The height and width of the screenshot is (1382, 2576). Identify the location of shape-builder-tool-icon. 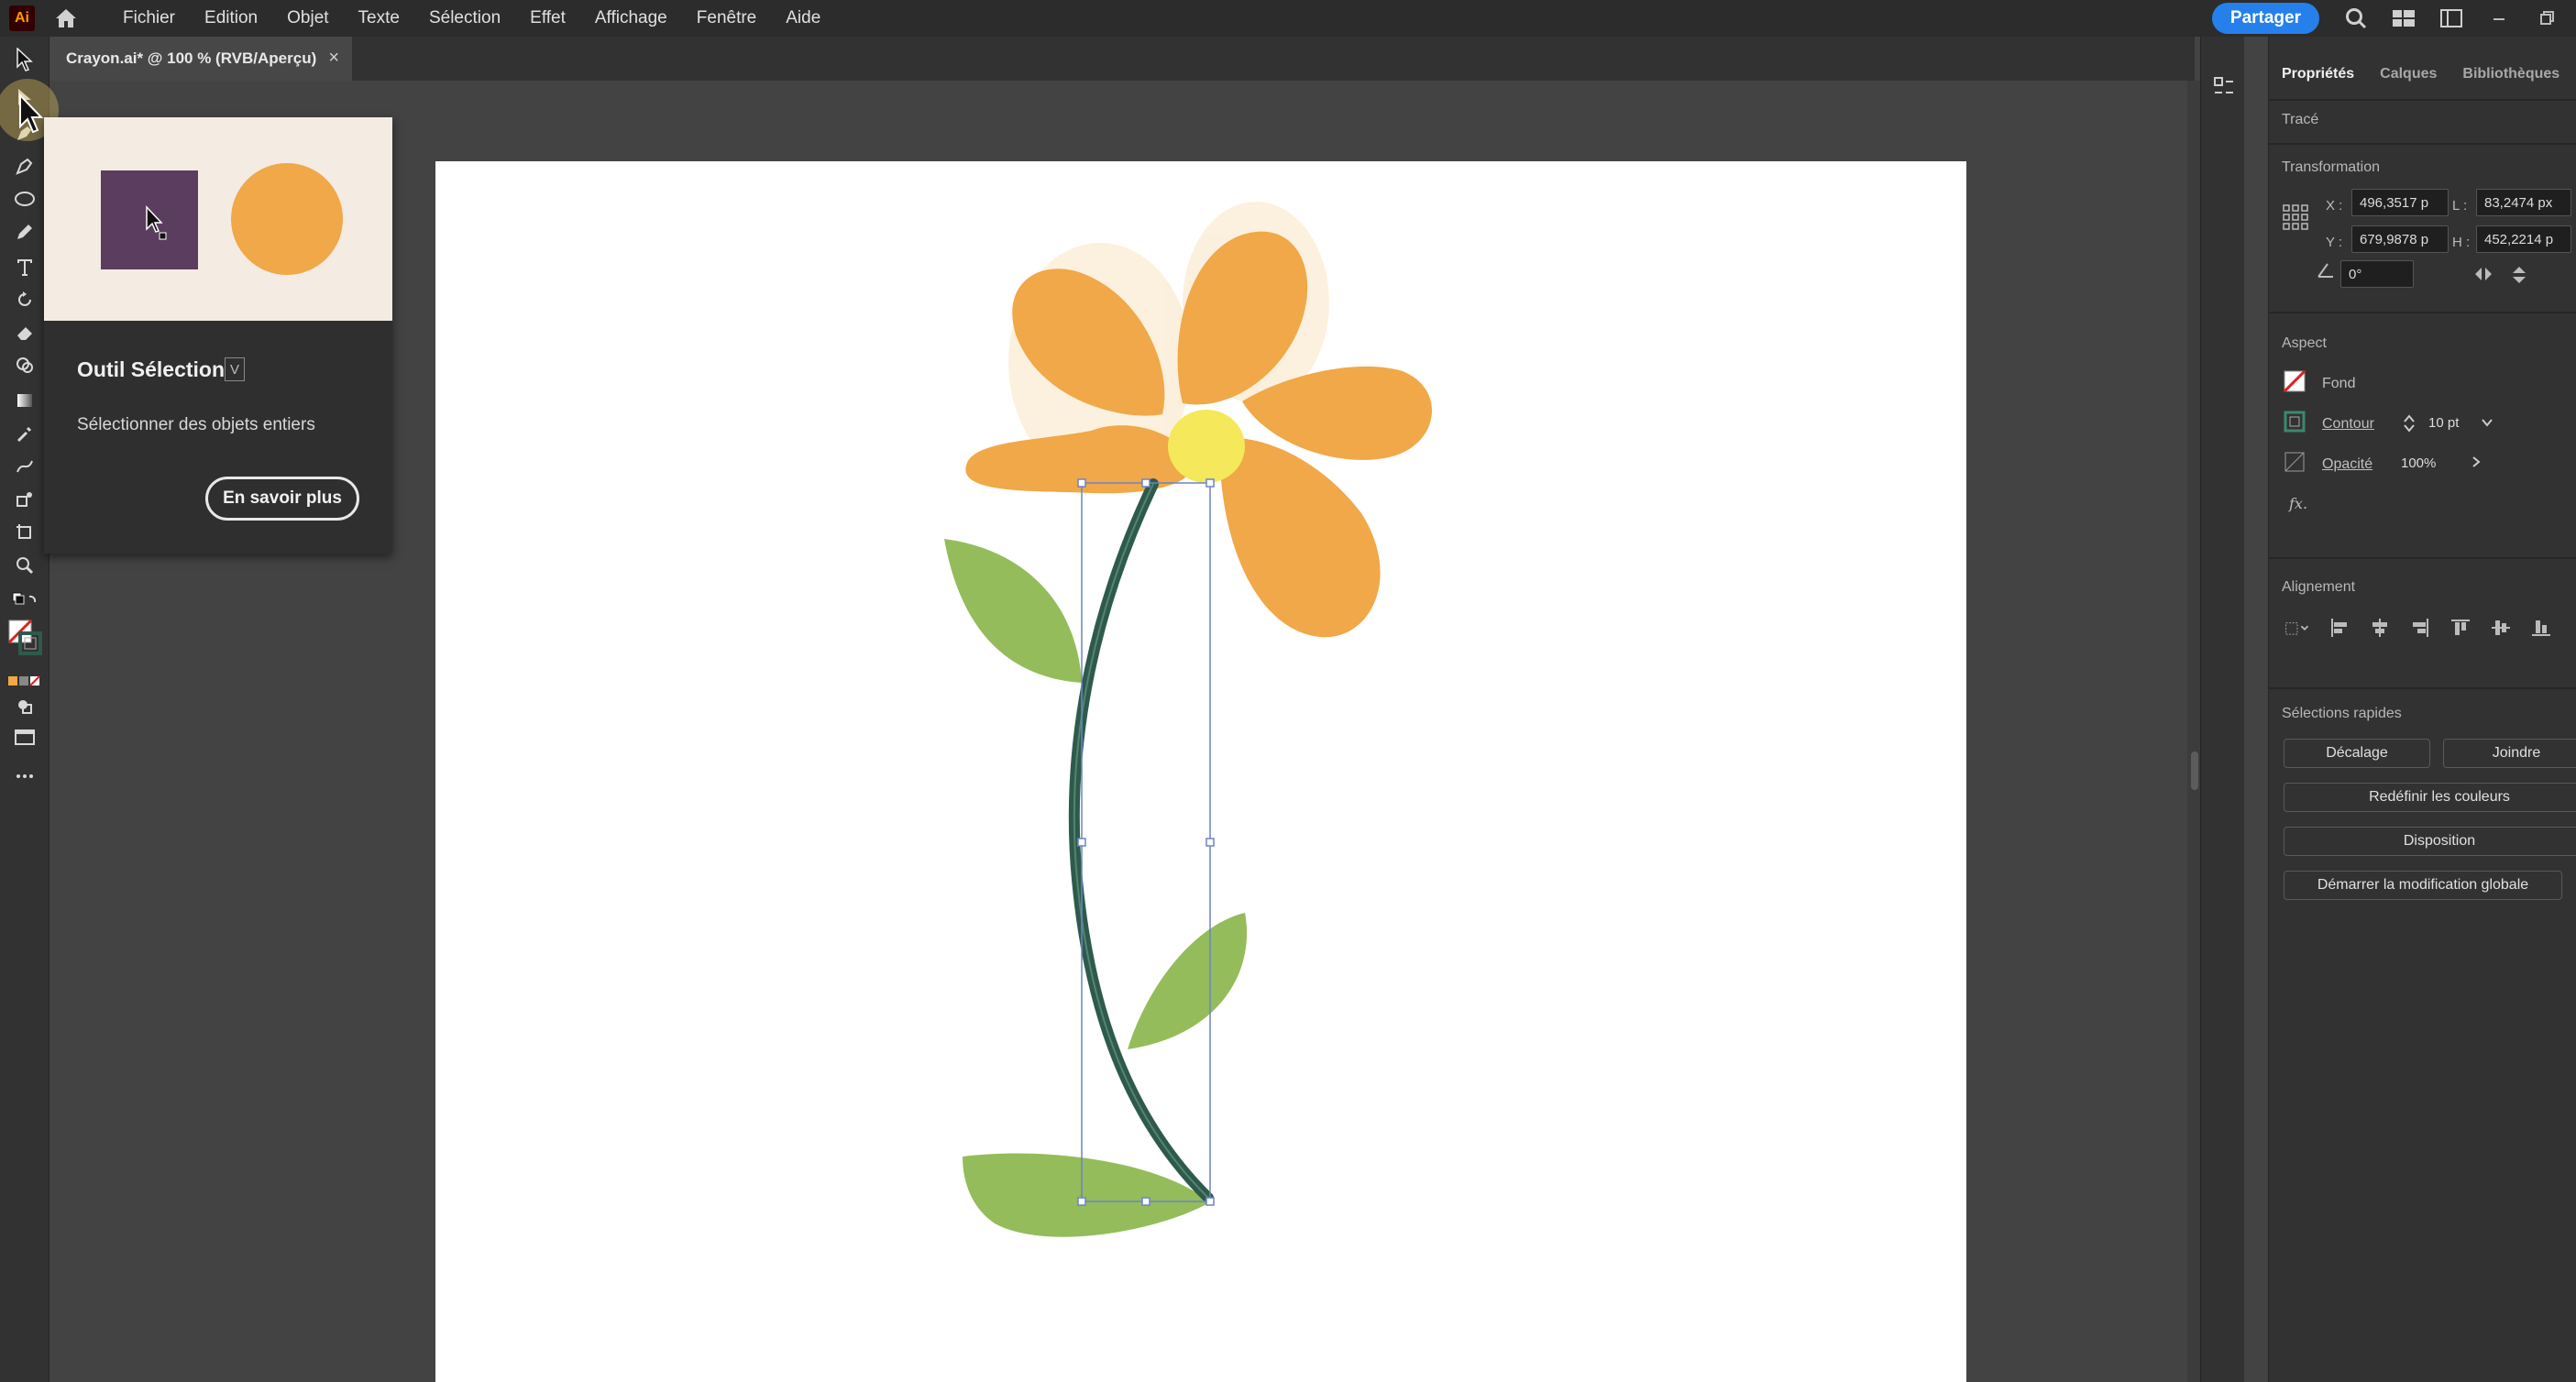
(24, 365).